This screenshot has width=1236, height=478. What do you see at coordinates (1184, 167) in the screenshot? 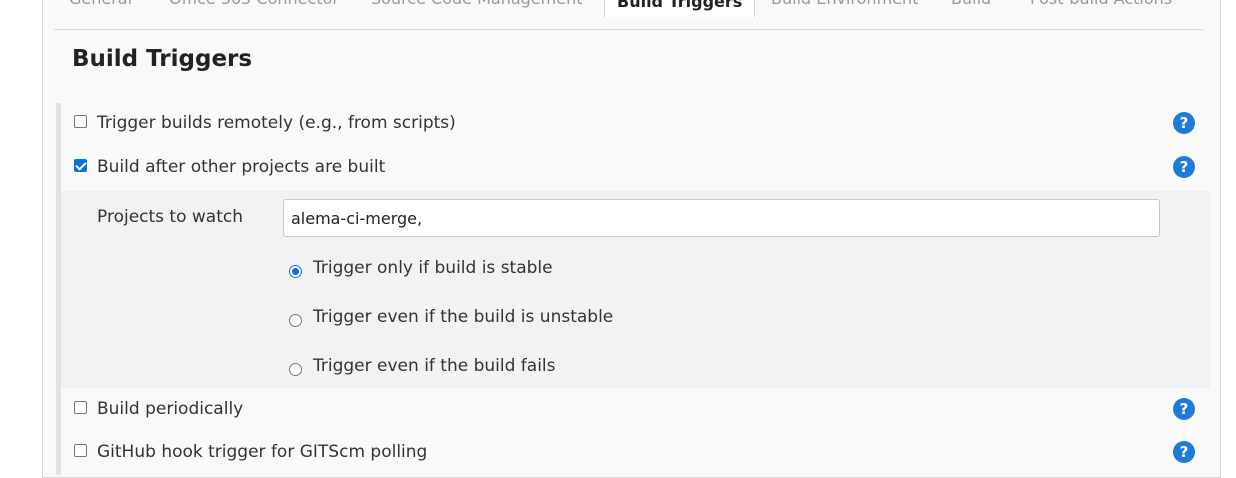
I see `build-after-other-projects-help-icon: ?` at bounding box center [1184, 167].